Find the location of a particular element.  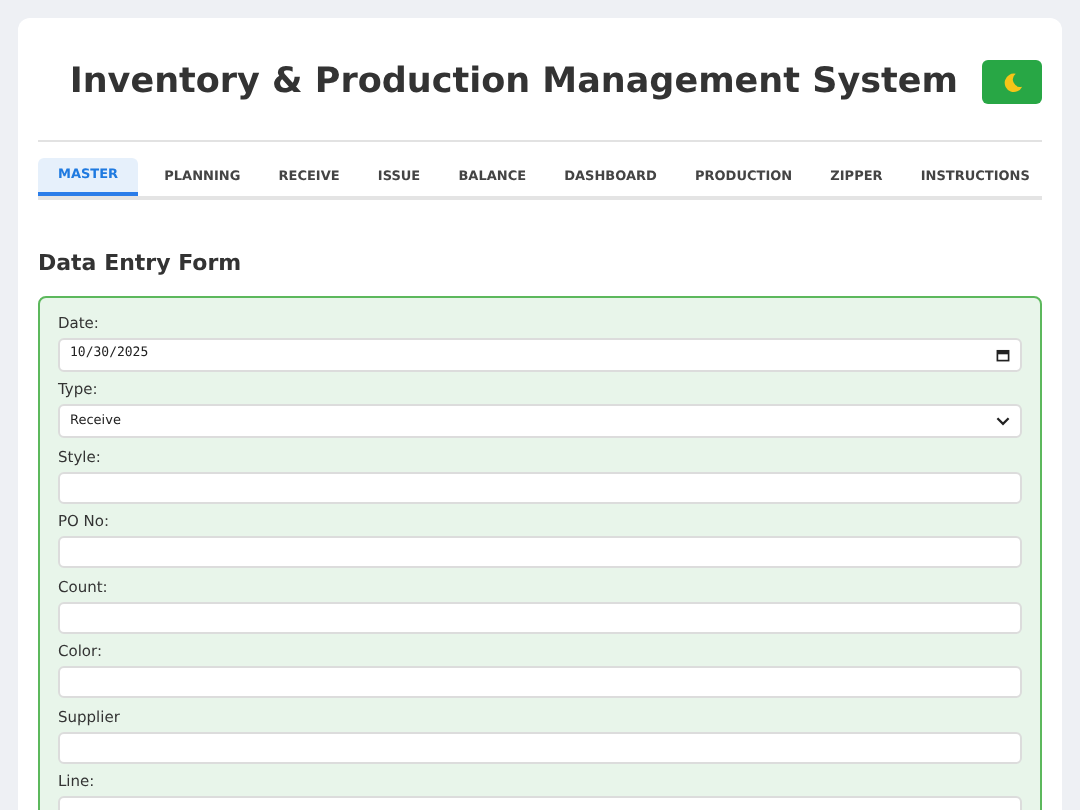

app-title: Inventory & Production Management System is located at coordinates (513, 82).